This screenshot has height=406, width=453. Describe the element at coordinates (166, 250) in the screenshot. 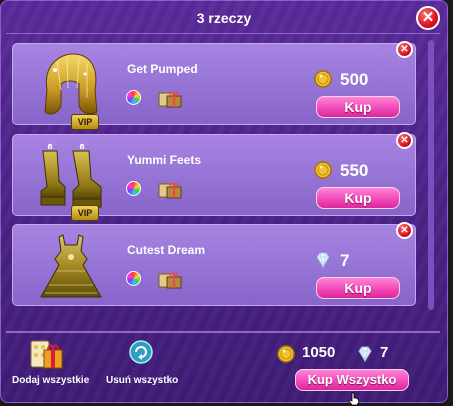

I see `item-name: Cutest Dream` at that location.